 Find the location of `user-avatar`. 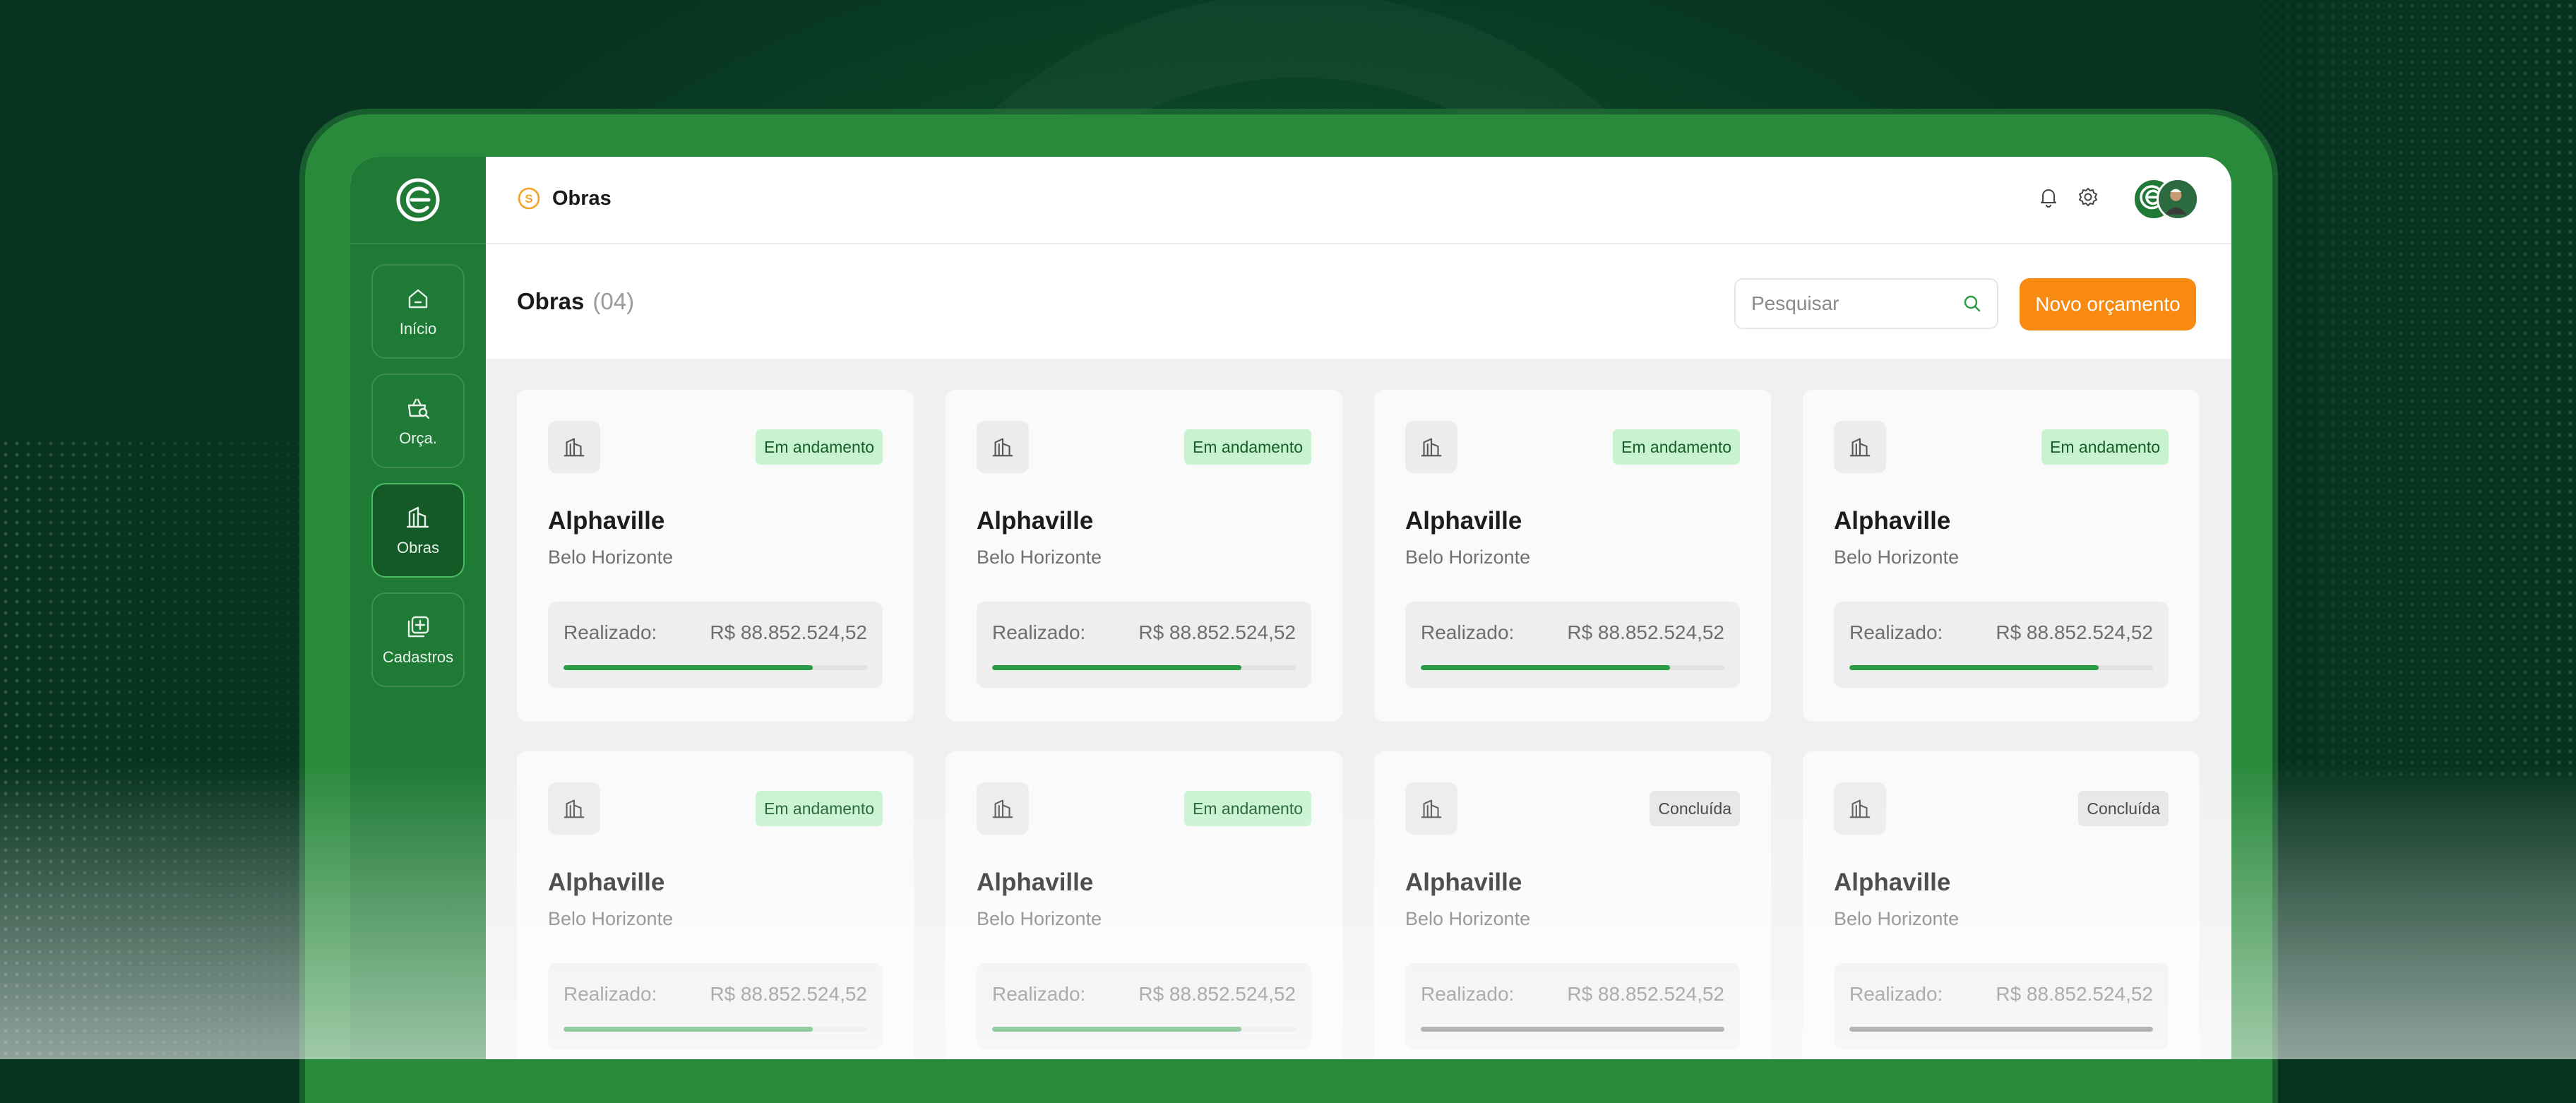

user-avatar is located at coordinates (2178, 199).